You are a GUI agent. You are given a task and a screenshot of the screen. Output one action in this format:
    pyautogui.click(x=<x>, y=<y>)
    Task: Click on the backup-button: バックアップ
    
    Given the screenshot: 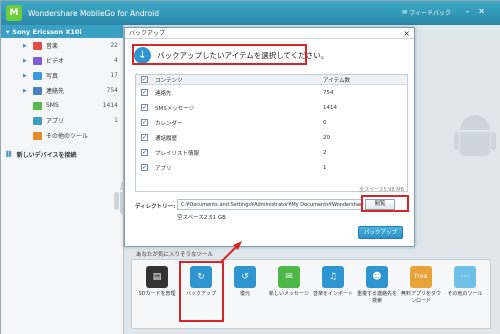 What is the action you would take?
    pyautogui.click(x=380, y=232)
    